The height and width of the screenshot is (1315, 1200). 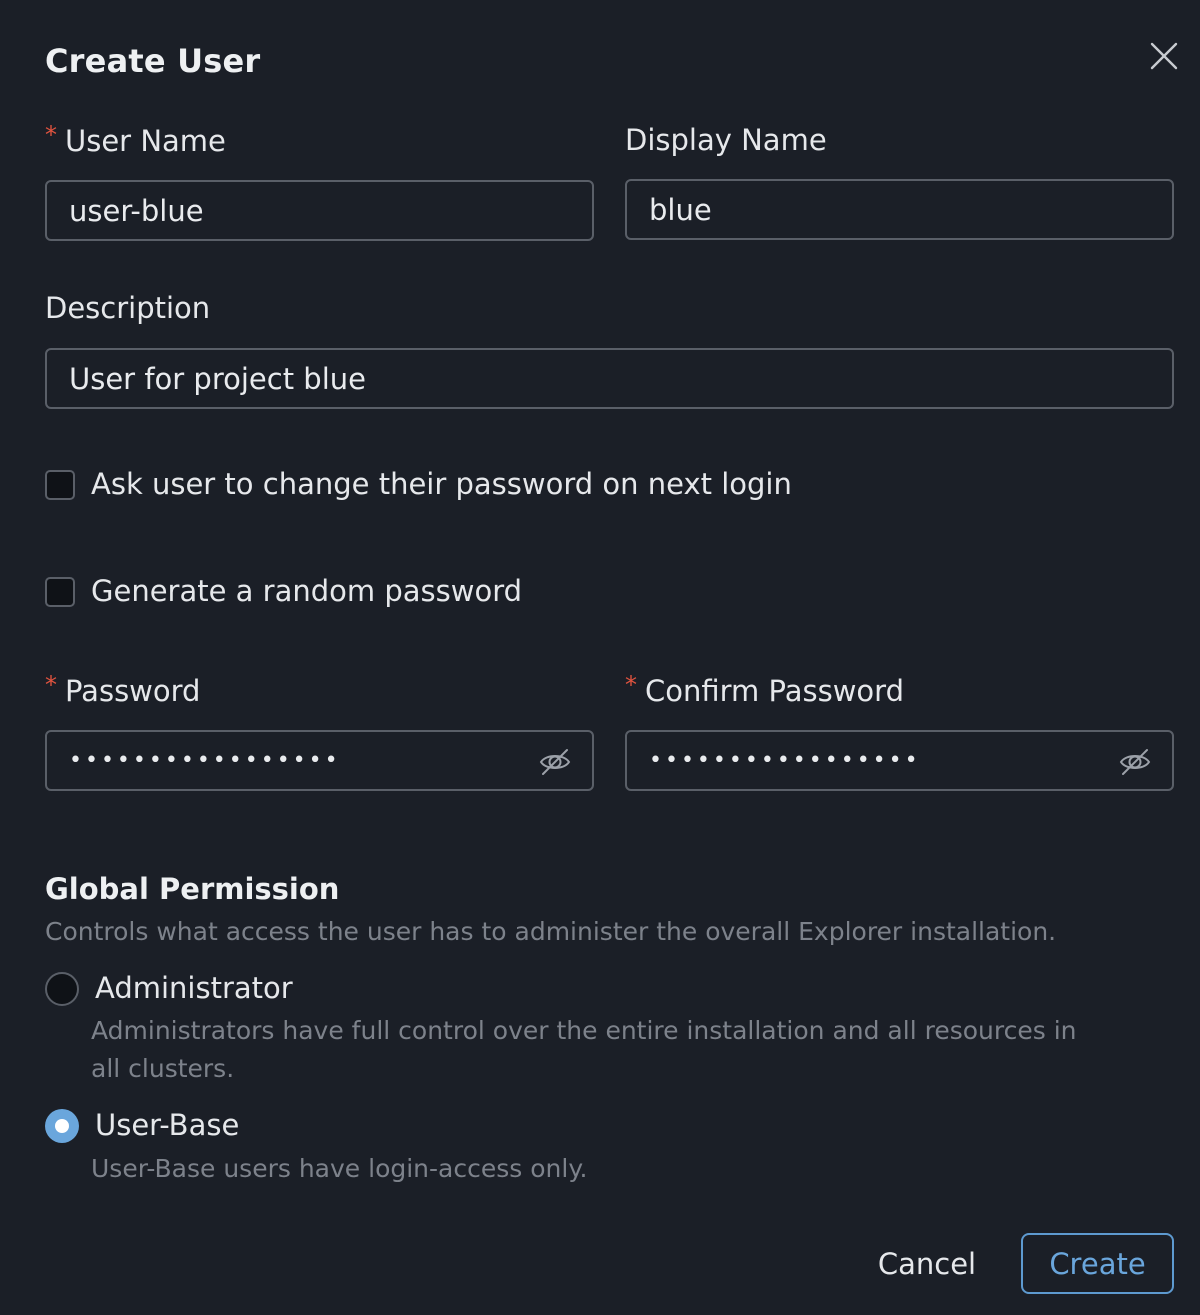 I want to click on dialog-title: Create User, so click(x=153, y=61).